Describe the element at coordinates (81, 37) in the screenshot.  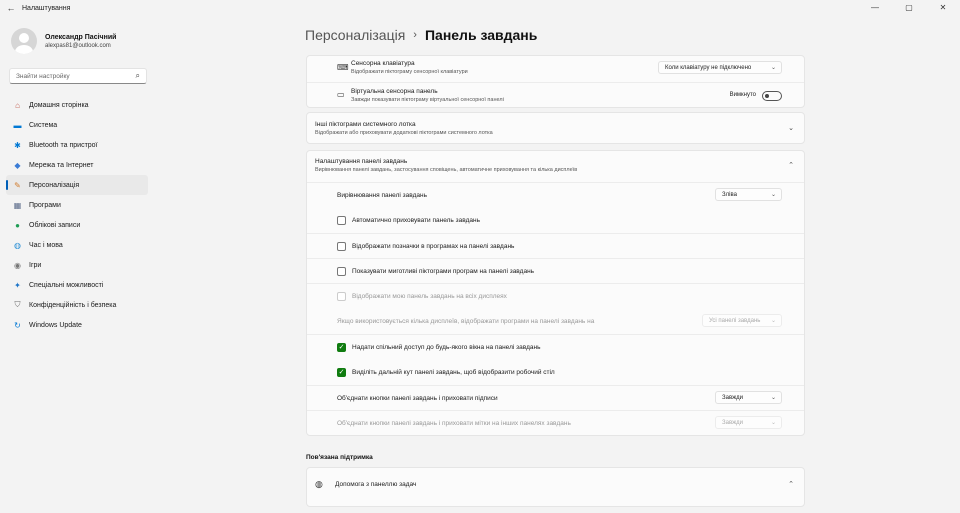
I see `profile-name: Олександр Пасічний` at that location.